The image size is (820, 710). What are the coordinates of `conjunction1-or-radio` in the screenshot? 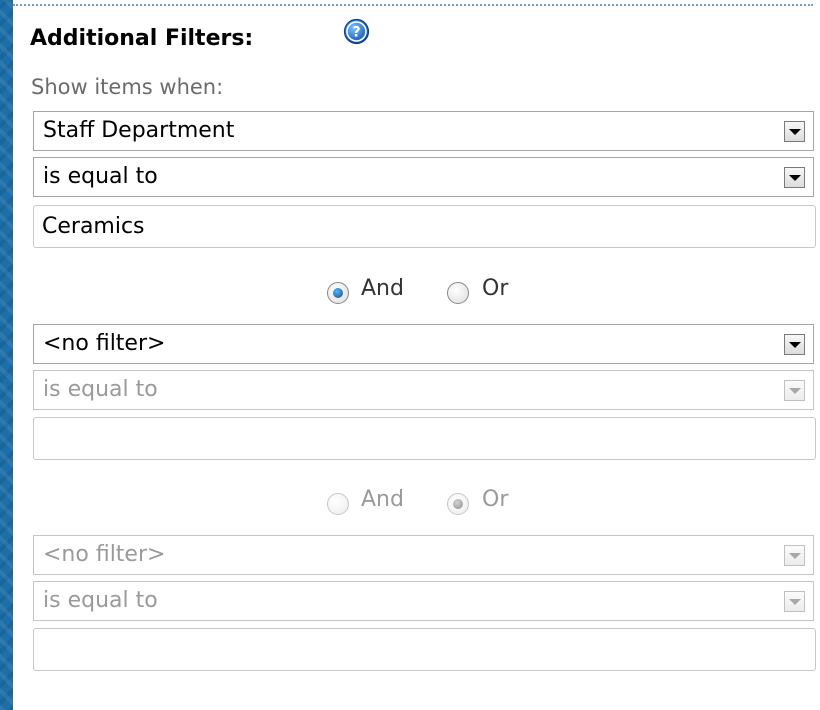 It's located at (458, 293).